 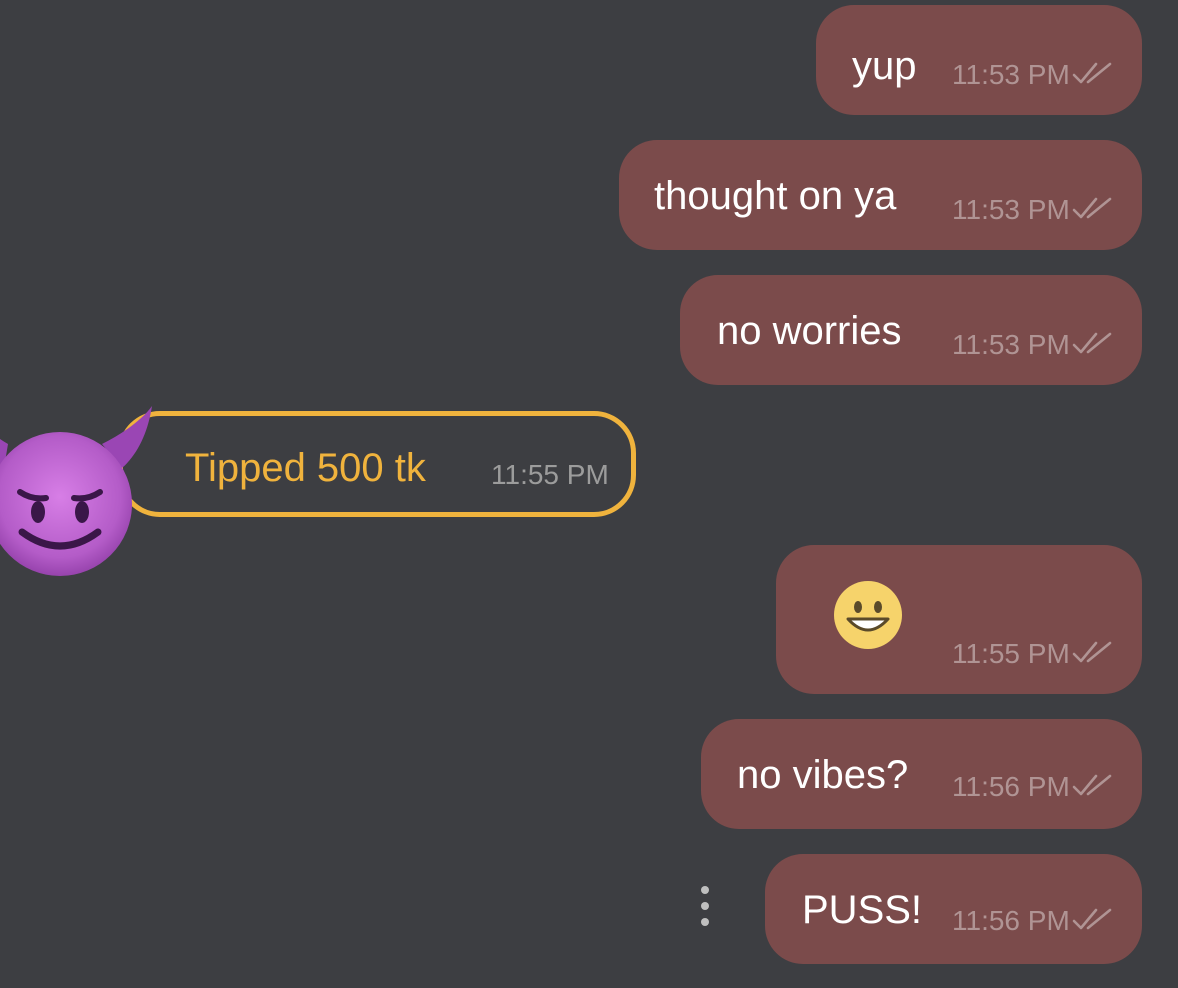 I want to click on message-text: no vibes?, so click(x=823, y=775).